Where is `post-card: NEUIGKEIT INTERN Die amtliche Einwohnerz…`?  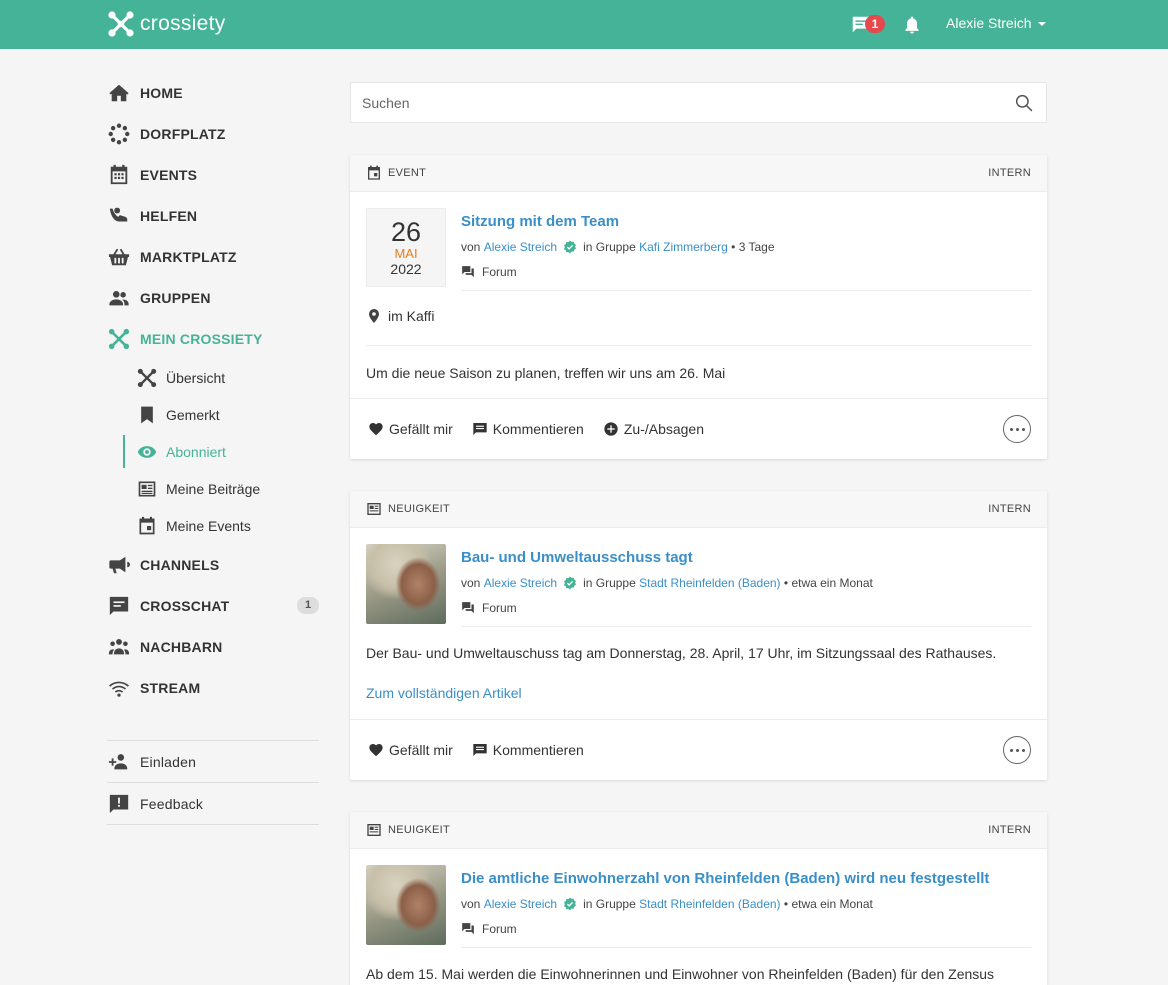
post-card: NEUIGKEIT INTERN Die amtliche Einwohnerz… is located at coordinates (698, 898).